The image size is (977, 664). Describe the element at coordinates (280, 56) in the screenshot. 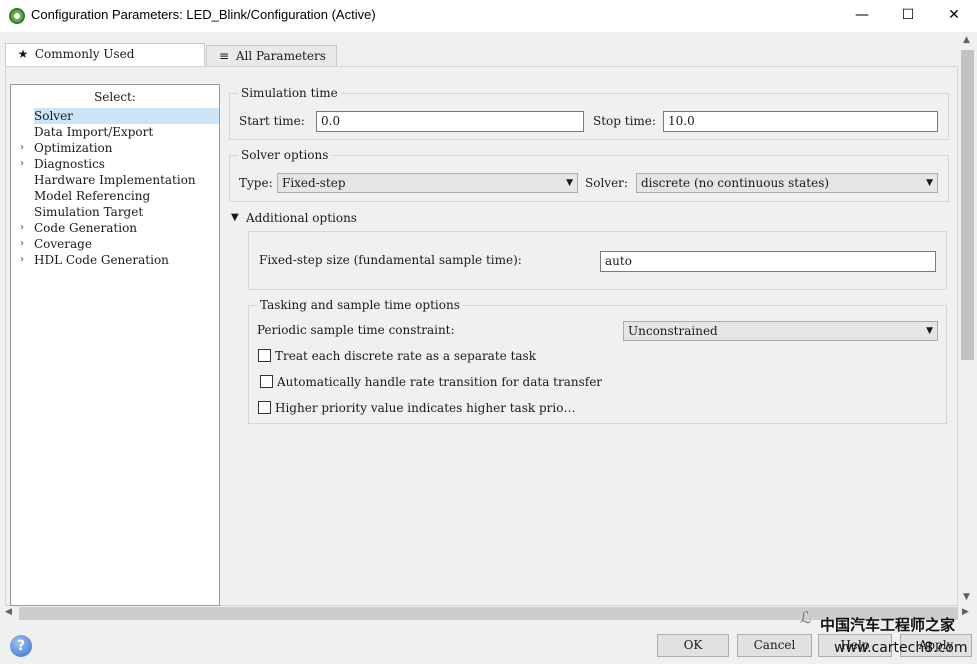

I see `tab-label: All Parameters` at that location.